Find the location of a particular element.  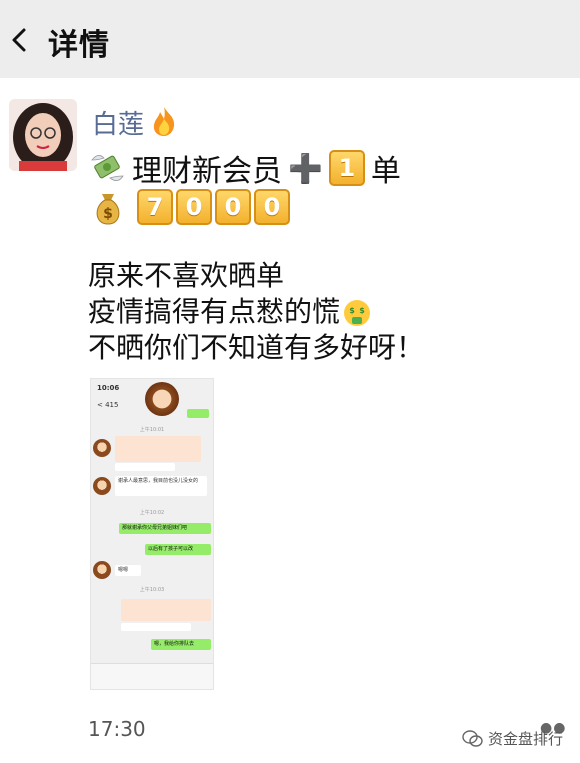

chat-bubble: 谢承人最意思，我目前也没儿没女的 is located at coordinates (161, 486).